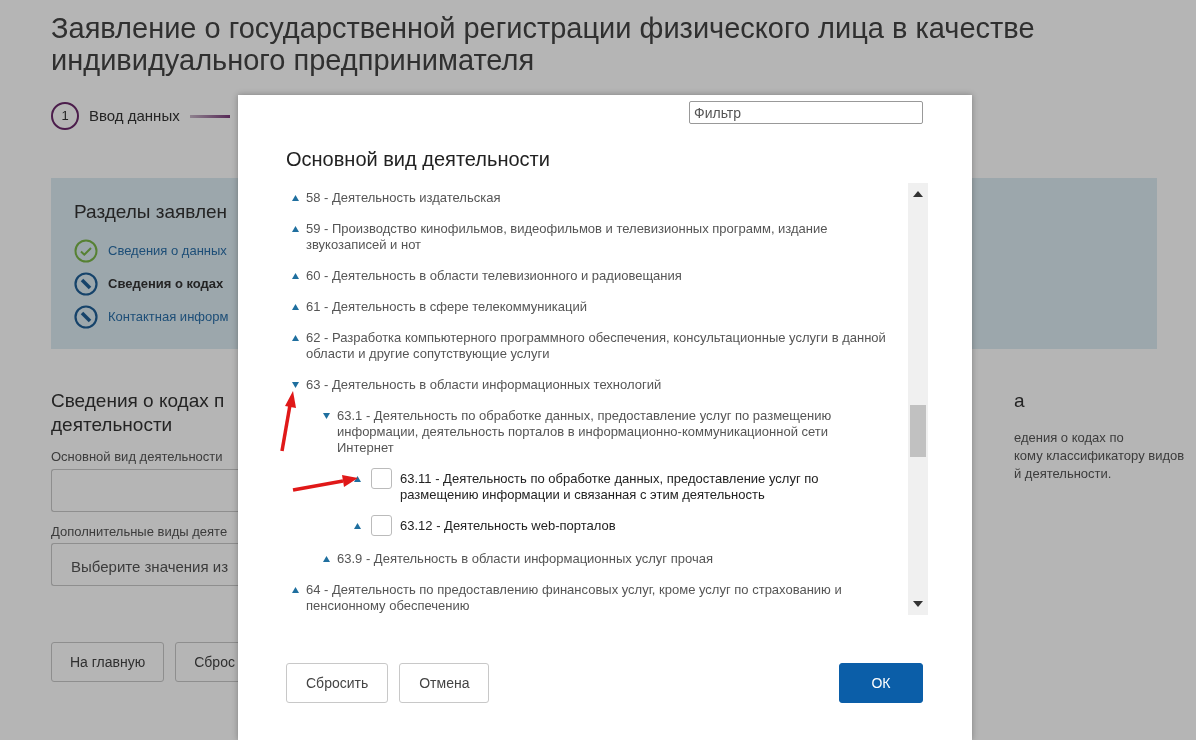 This screenshot has height=740, width=1196. I want to click on help-heading: а, so click(1020, 401).